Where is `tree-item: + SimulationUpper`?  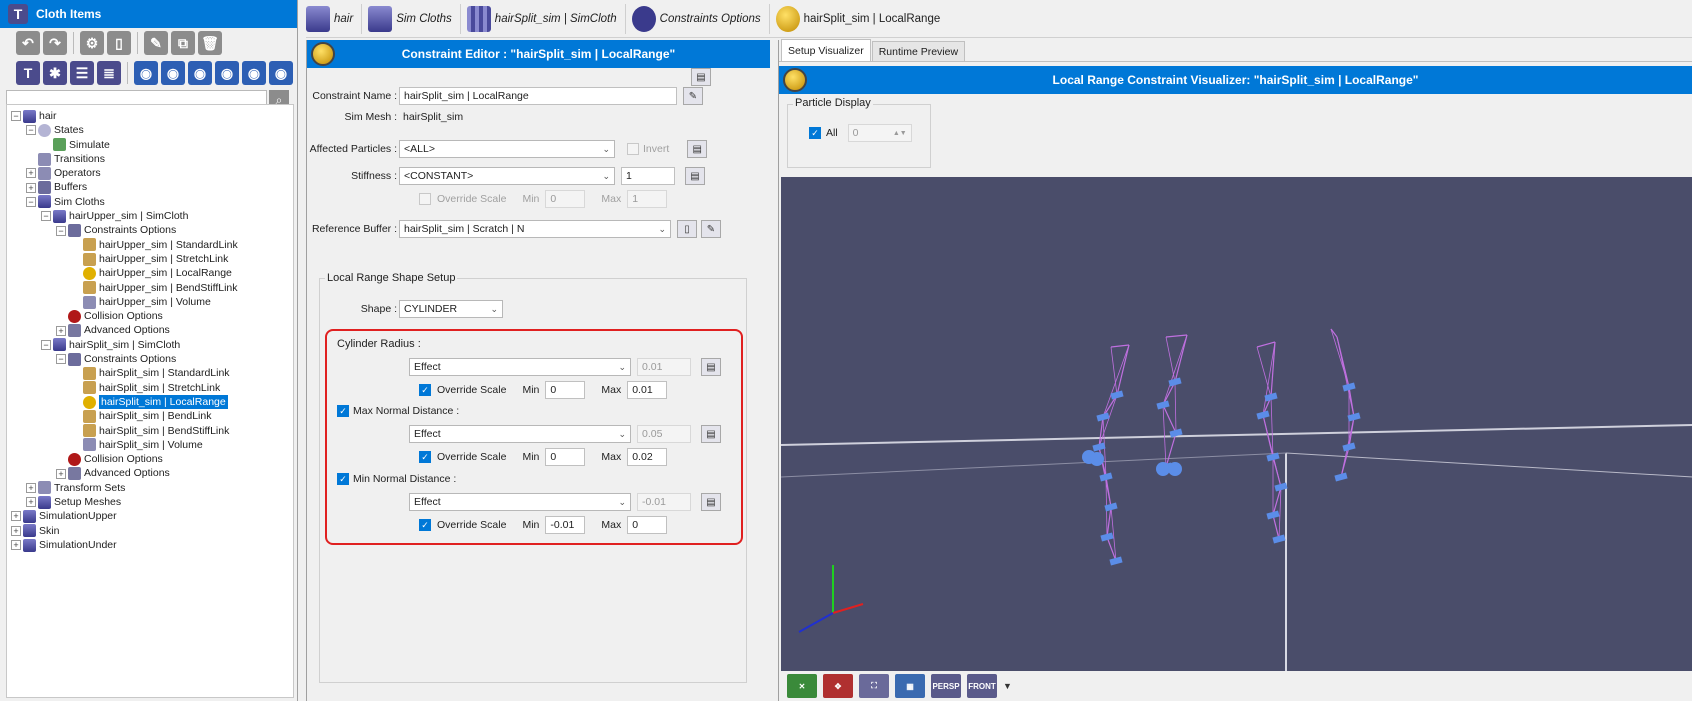 tree-item: + SimulationUpper is located at coordinates (150, 516).